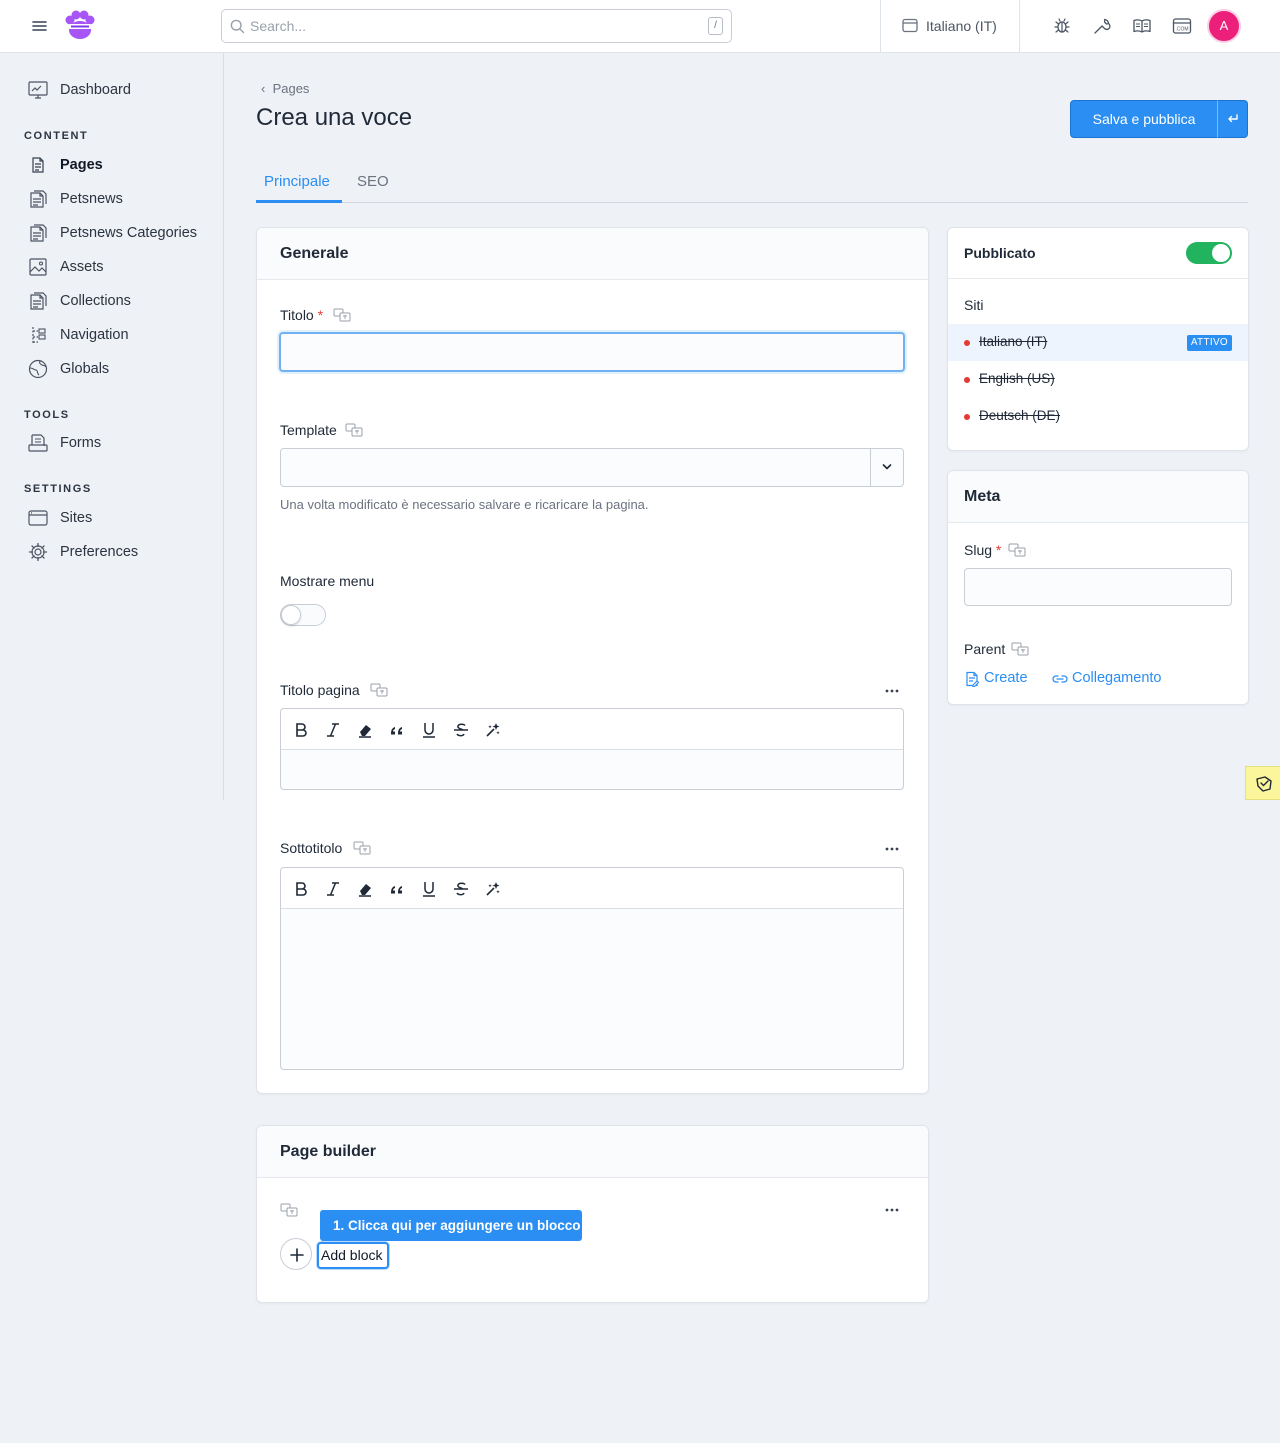 This screenshot has width=1280, height=1443. Describe the element at coordinates (129, 233) in the screenshot. I see `sidebar-item-label: Petsnews Categories` at that location.